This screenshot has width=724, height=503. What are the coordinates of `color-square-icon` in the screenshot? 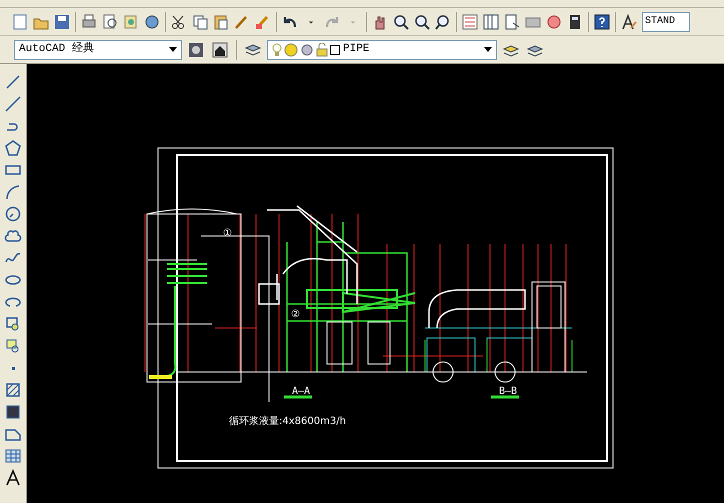 It's located at (335, 49).